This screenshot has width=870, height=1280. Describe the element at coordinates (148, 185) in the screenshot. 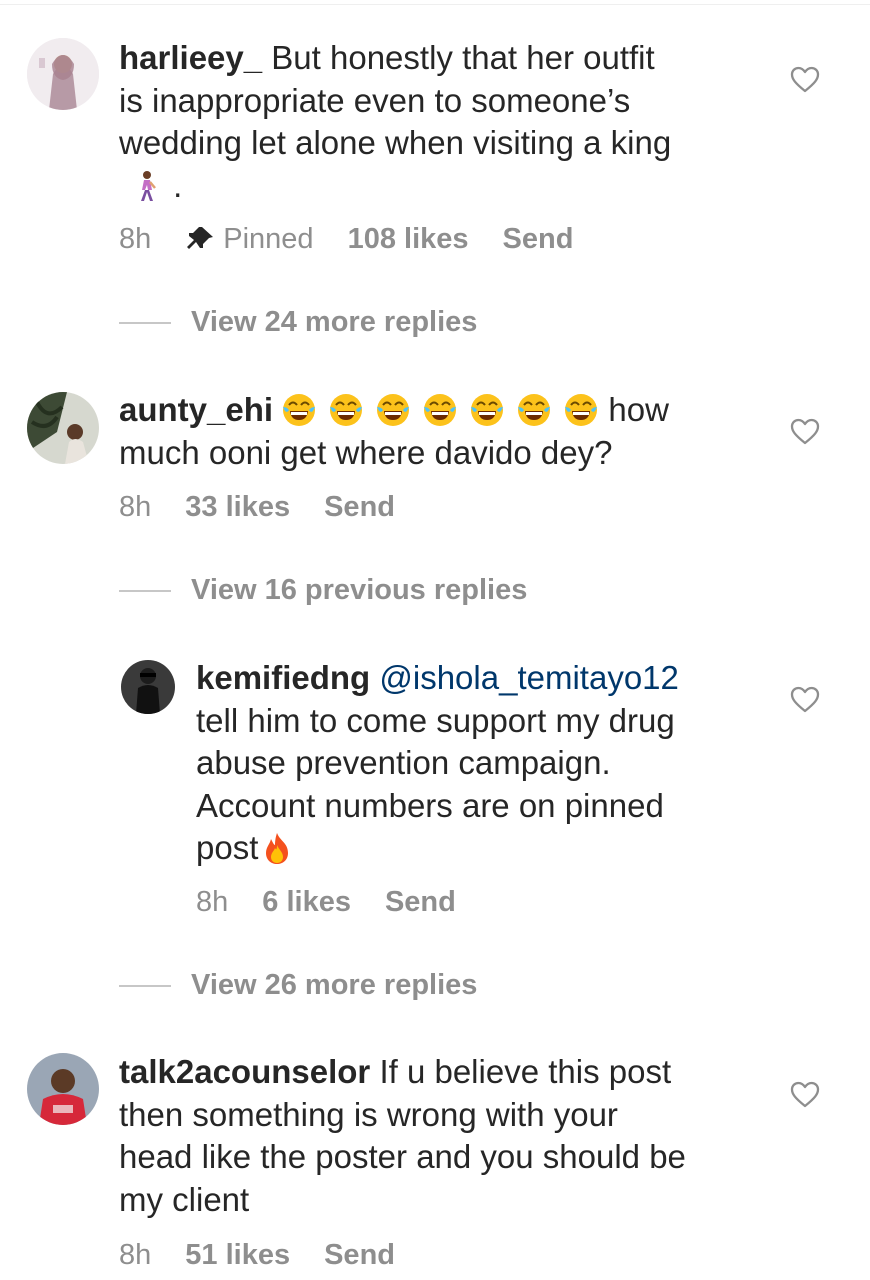

I see `person-walking-emoji` at that location.